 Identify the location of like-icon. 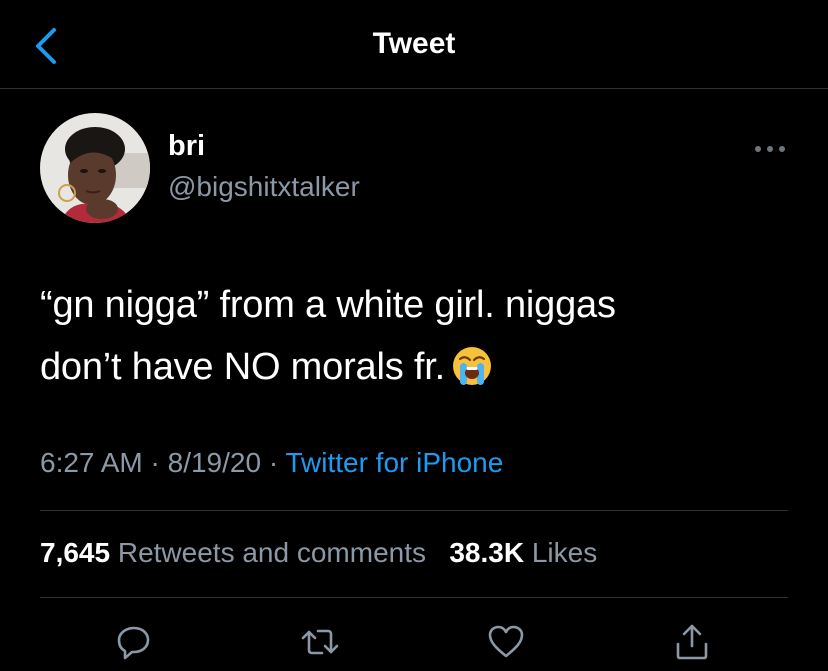
(506, 641).